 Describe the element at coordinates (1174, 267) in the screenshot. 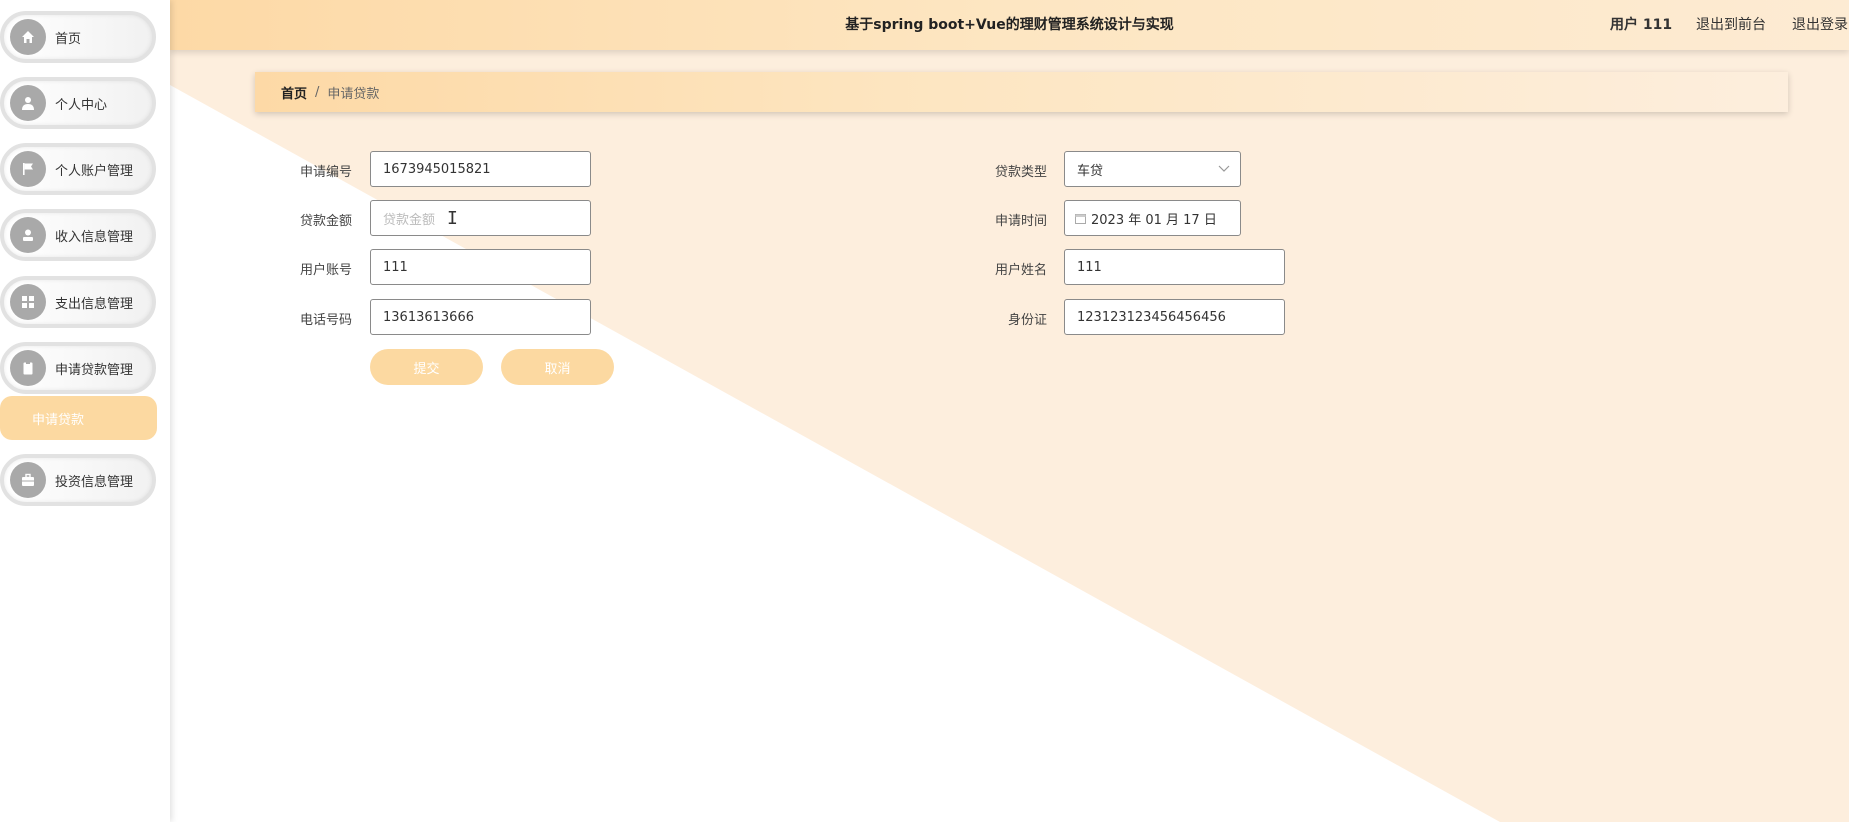

I see `user-name-field: 111` at that location.